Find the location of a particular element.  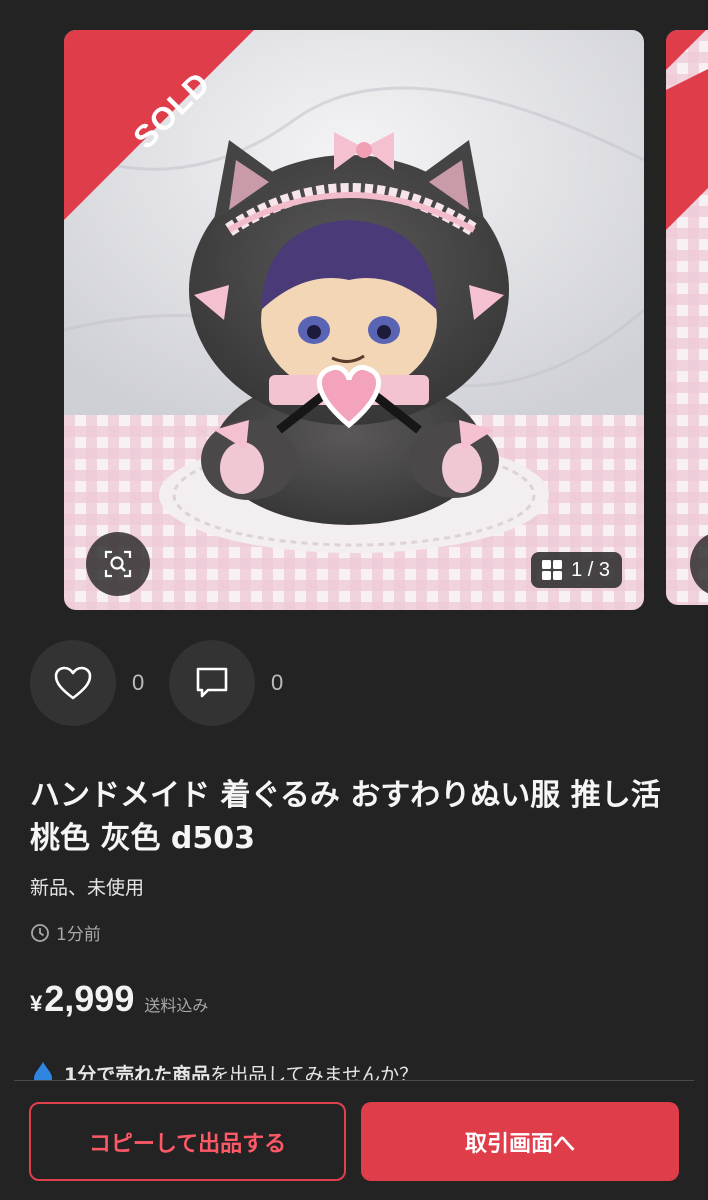

image-counter: 1 / 3 is located at coordinates (576, 570).